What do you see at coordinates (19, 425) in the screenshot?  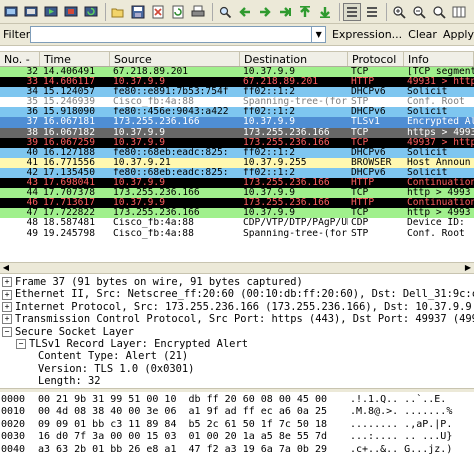 I see `bytes-offset: 0020` at bounding box center [19, 425].